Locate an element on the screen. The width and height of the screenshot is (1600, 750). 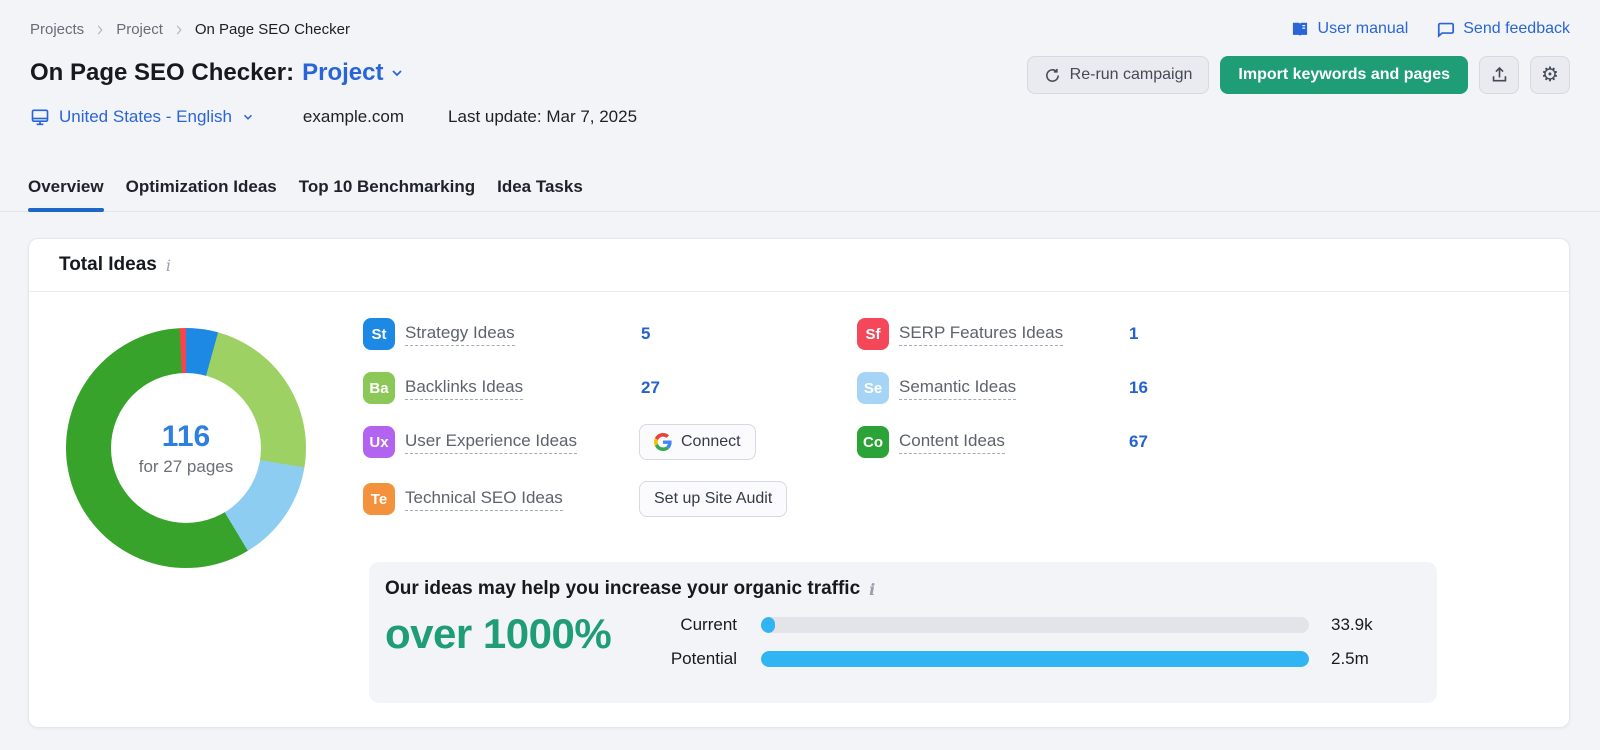
strategy-badge: St is located at coordinates (379, 334).